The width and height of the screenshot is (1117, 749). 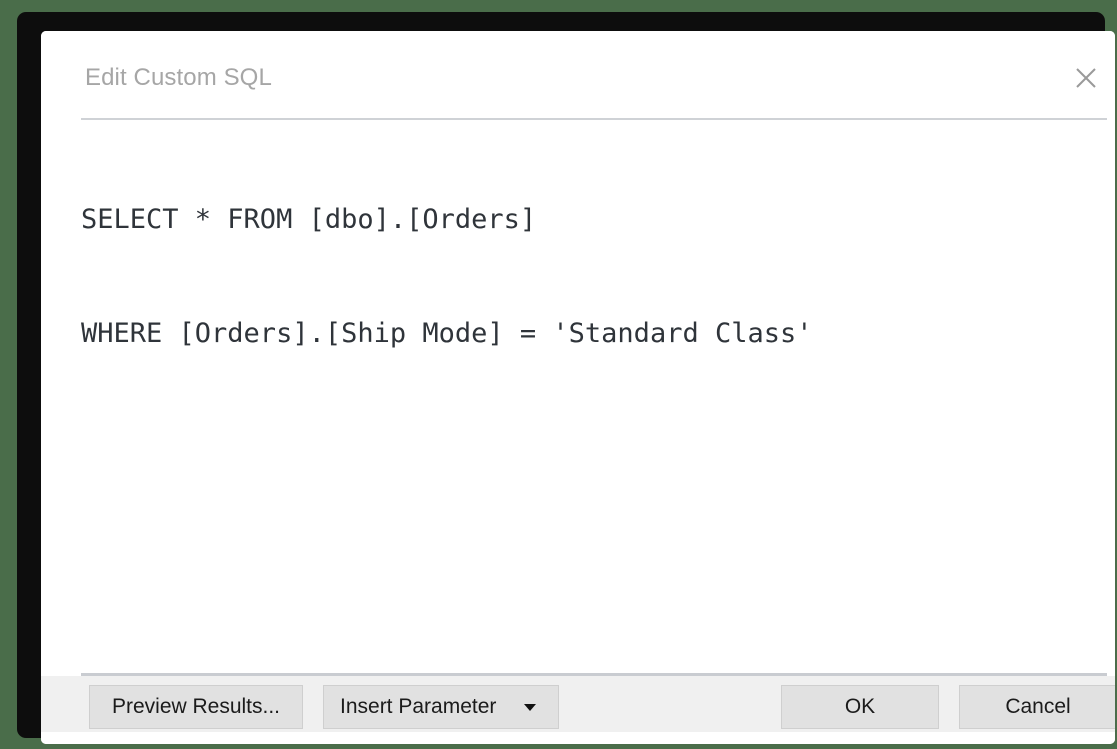 What do you see at coordinates (1037, 707) in the screenshot?
I see `cancel-button: Cancel` at bounding box center [1037, 707].